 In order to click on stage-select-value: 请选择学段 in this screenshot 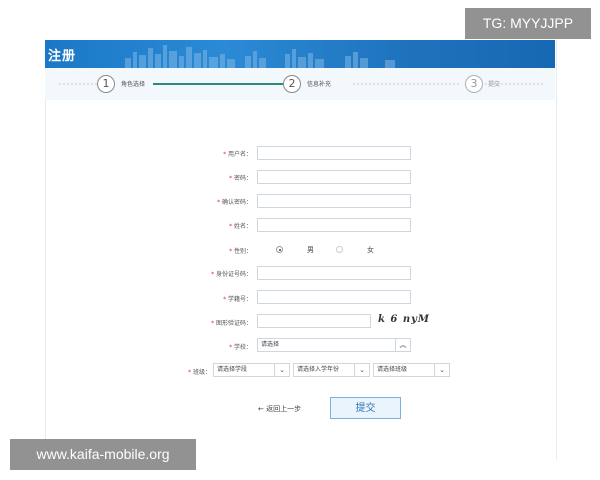, I will do `click(232, 369)`.